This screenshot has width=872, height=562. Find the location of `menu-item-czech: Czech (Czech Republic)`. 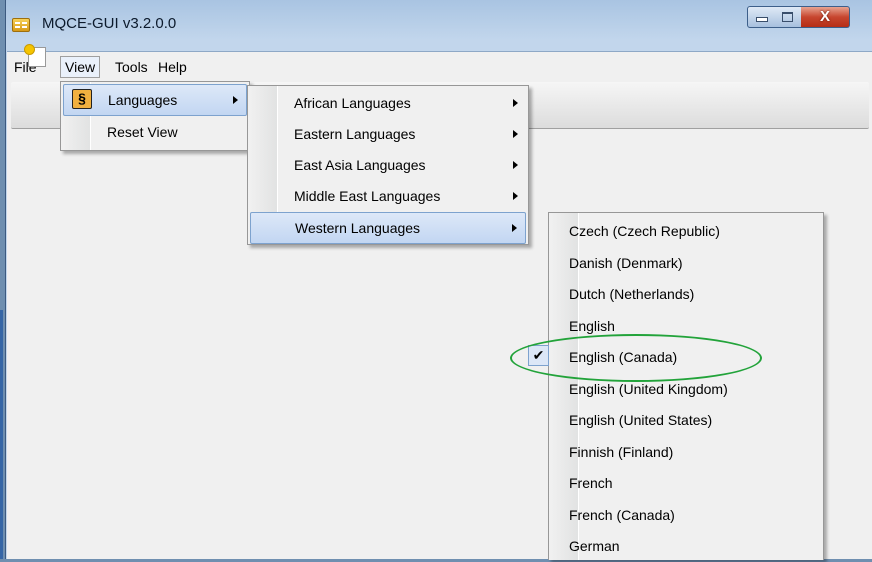

menu-item-czech: Czech (Czech Republic) is located at coordinates (686, 231).